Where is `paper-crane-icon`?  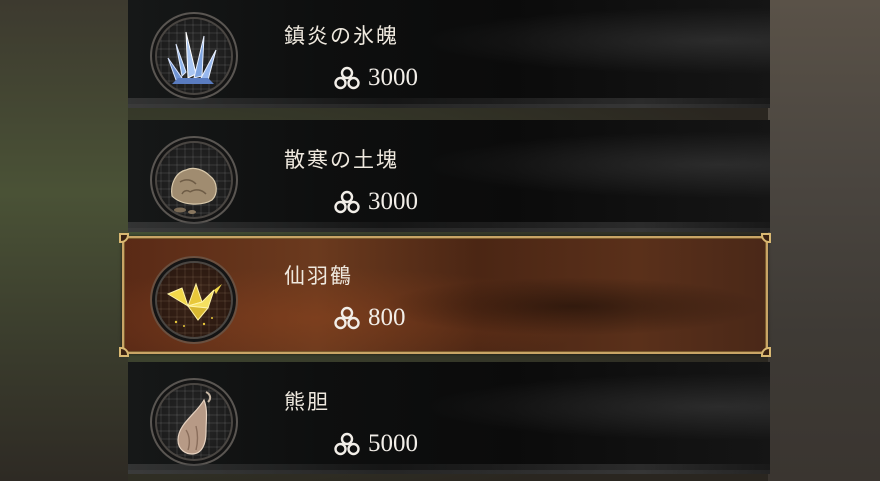 paper-crane-icon is located at coordinates (194, 304).